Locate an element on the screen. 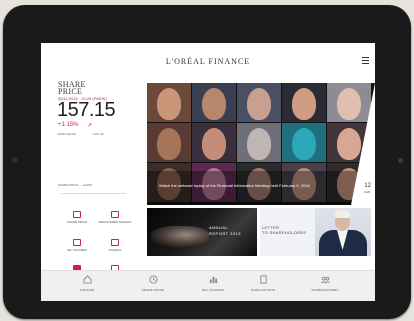 This screenshot has width=414, height=321. shortcut-label: SHARE PRICE is located at coordinates (77, 222).